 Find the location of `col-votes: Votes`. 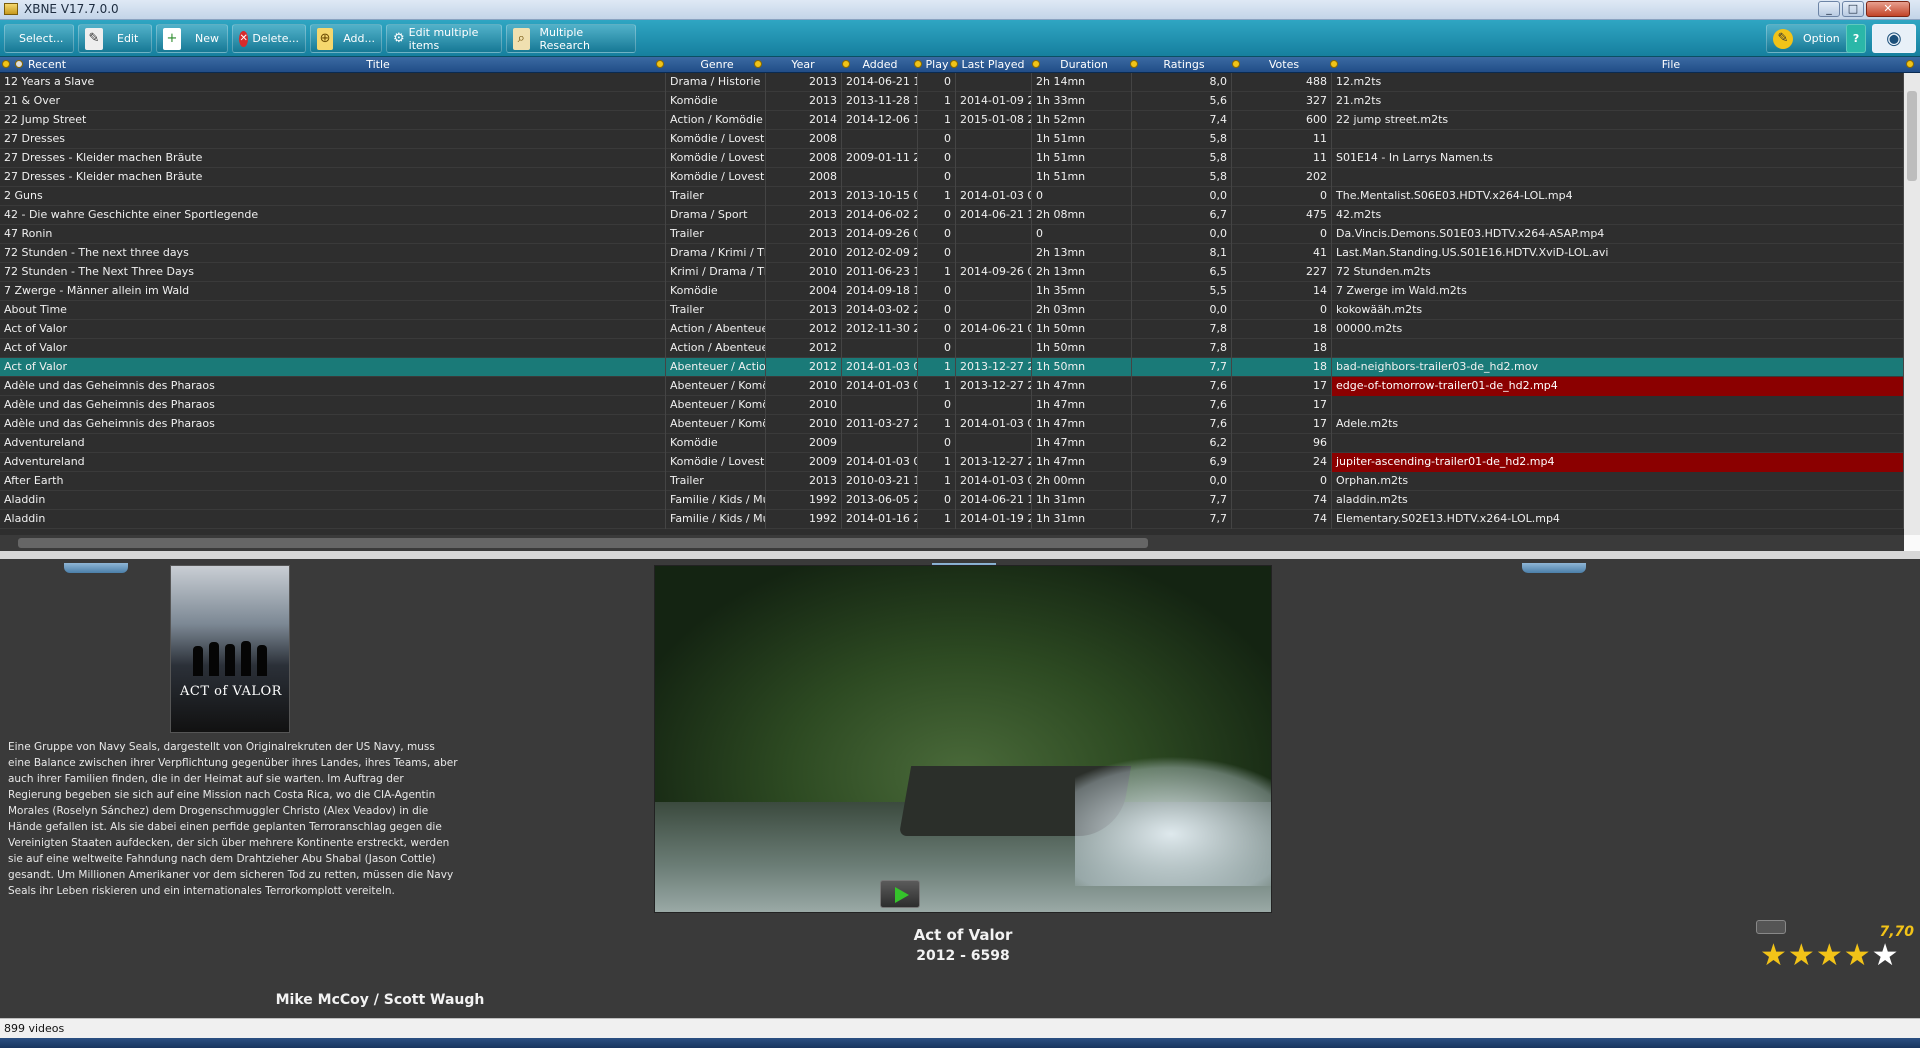

col-votes: Votes is located at coordinates (1284, 65).